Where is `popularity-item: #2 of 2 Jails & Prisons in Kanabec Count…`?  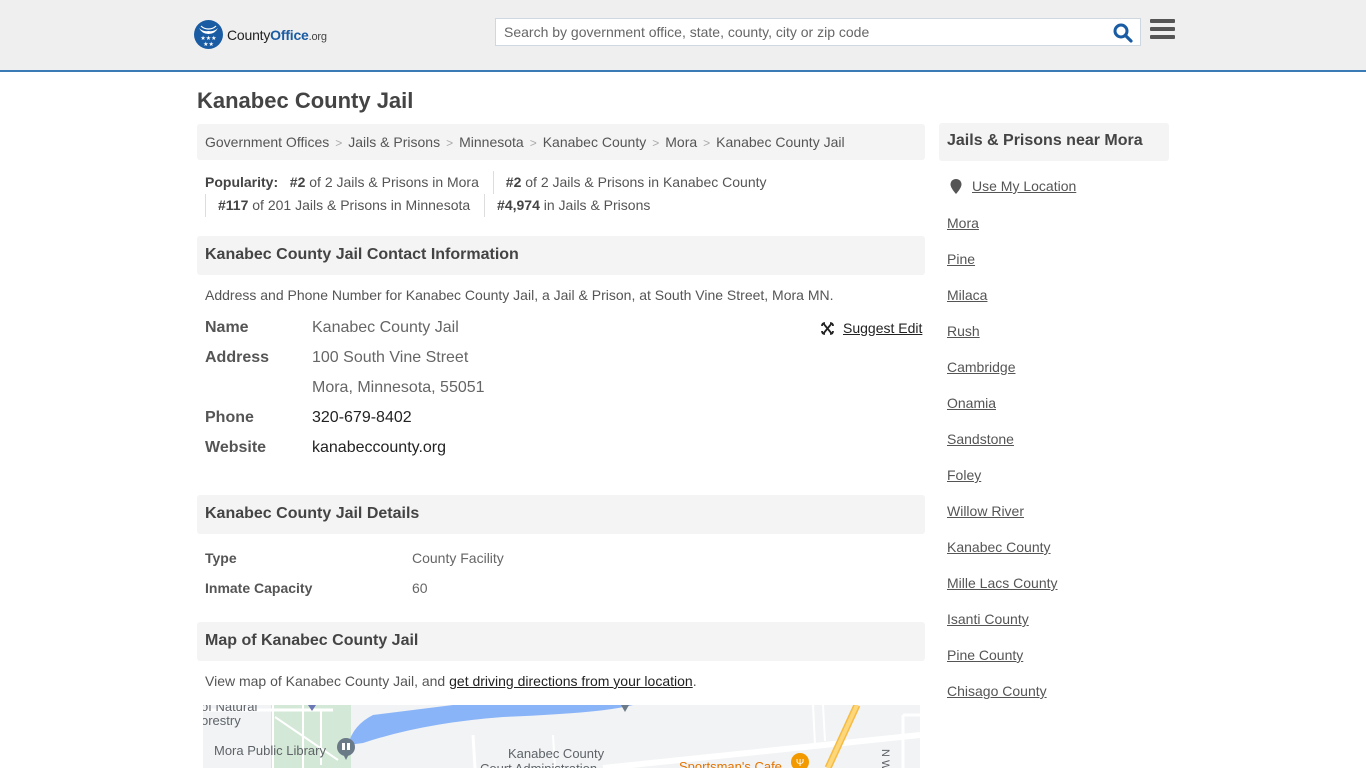 popularity-item: #2 of 2 Jails & Prisons in Kanabec Count… is located at coordinates (629, 182).